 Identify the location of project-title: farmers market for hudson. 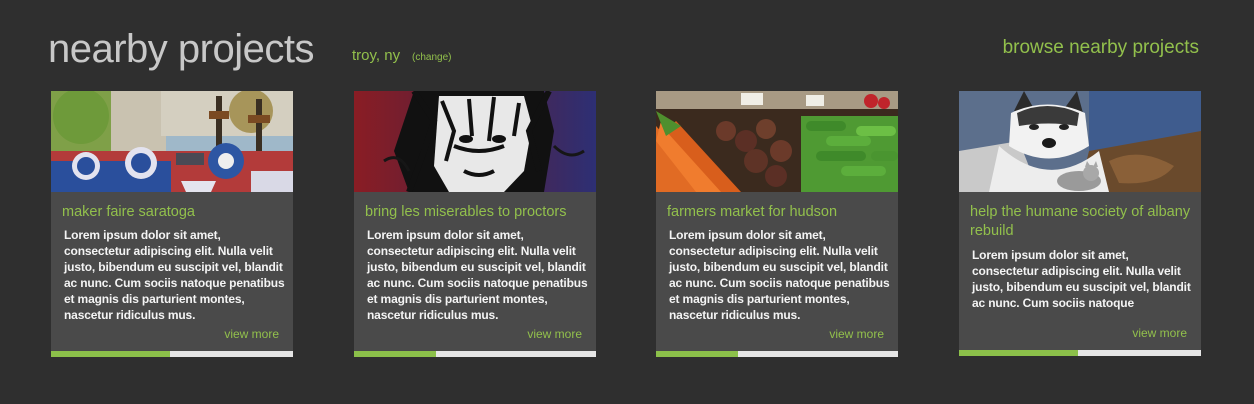
(779, 212).